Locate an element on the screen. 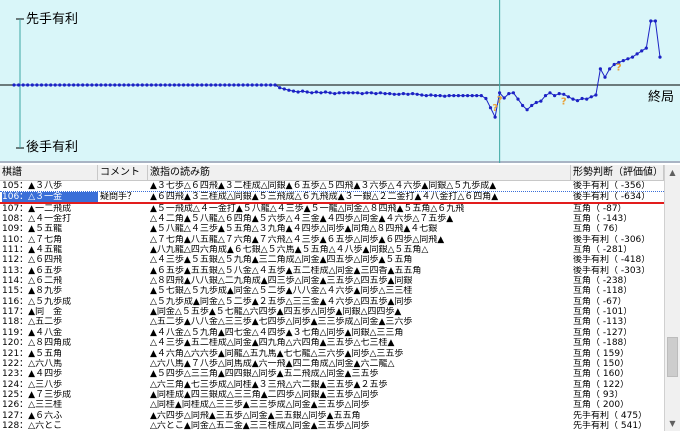  graph-label-end: 終局 is located at coordinates (661, 97).